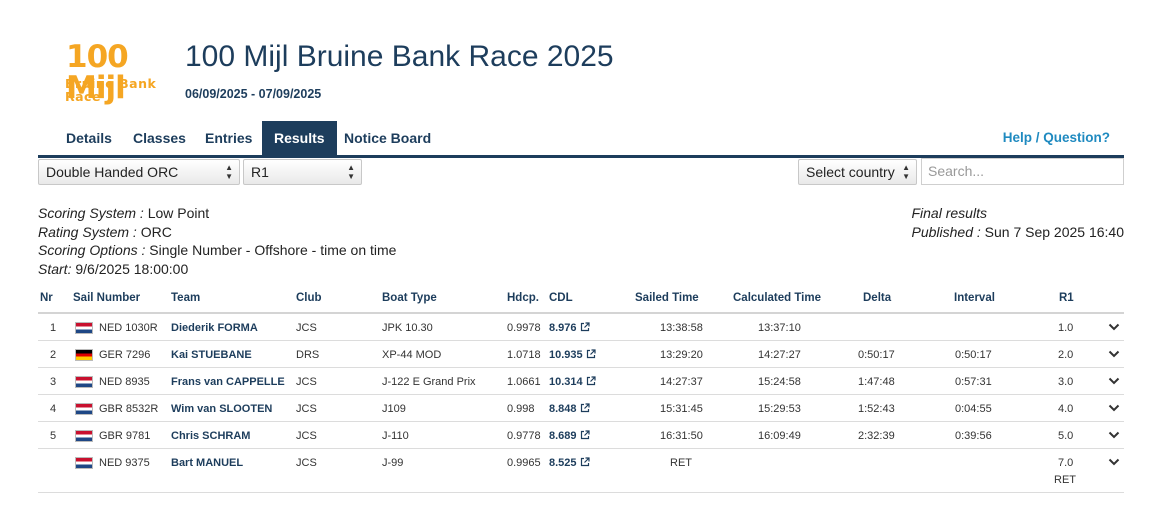 The height and width of the screenshot is (530, 1170). What do you see at coordinates (779, 409) in the screenshot?
I see `cell-calculated-time: 15:29:53` at bounding box center [779, 409].